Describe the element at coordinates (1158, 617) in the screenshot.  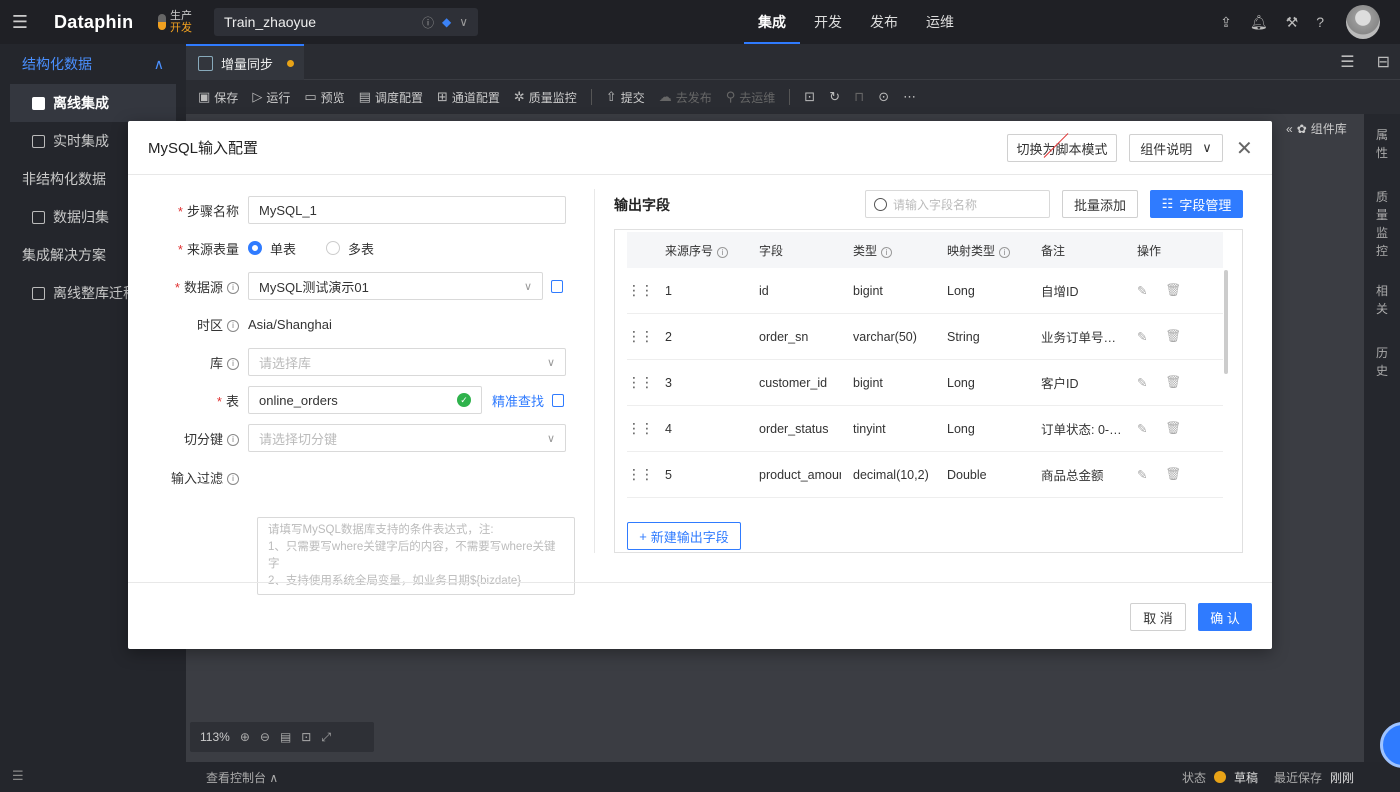
I see `cancel-button: 取 消` at that location.